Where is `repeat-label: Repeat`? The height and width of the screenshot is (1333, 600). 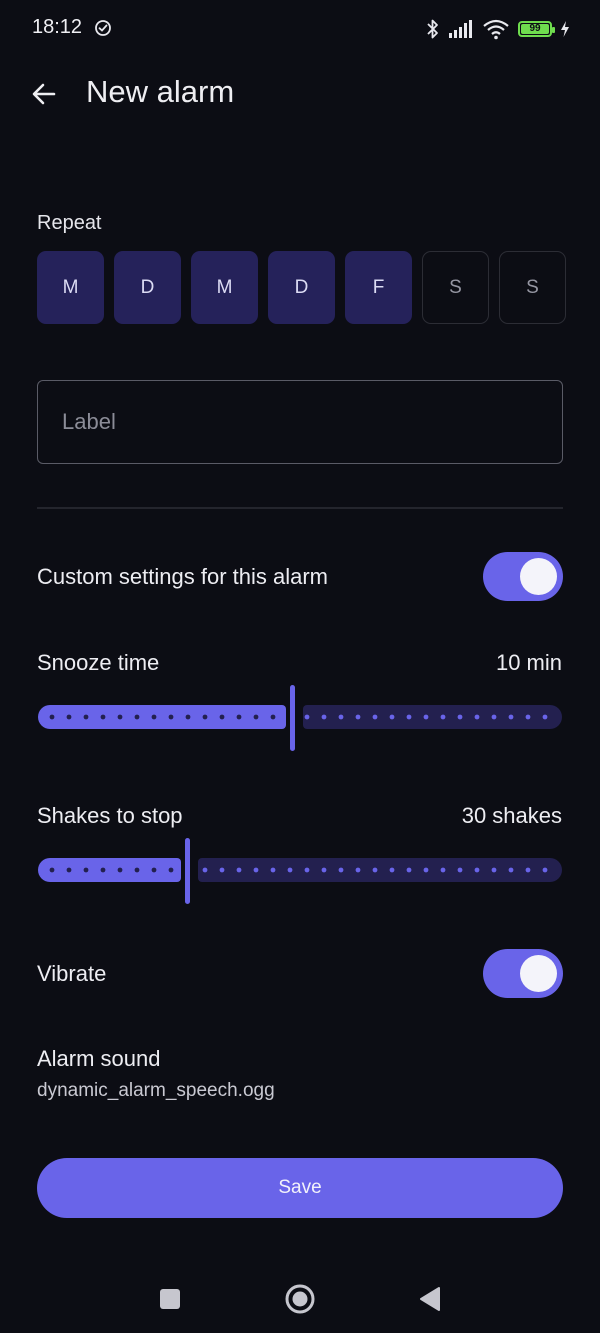 repeat-label: Repeat is located at coordinates (69, 223).